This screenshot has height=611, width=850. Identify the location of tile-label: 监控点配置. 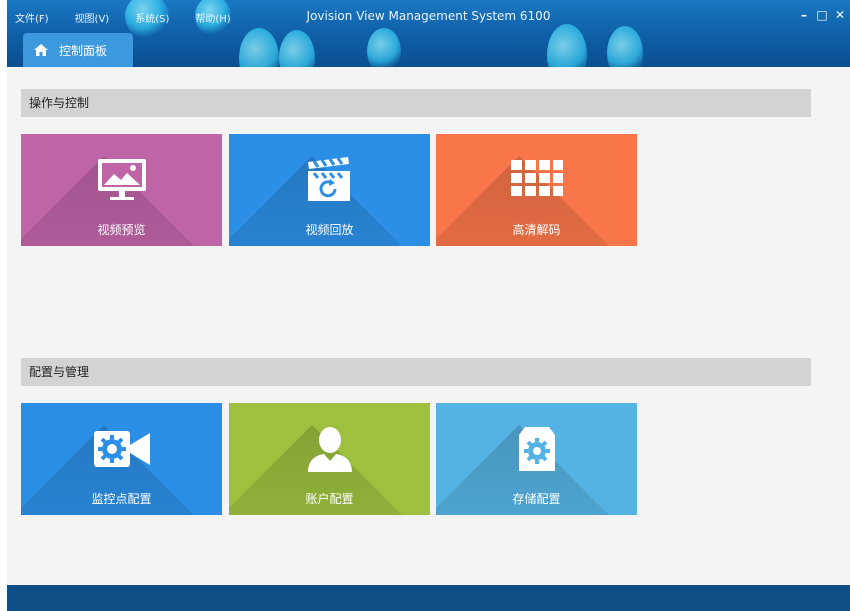
(121, 499).